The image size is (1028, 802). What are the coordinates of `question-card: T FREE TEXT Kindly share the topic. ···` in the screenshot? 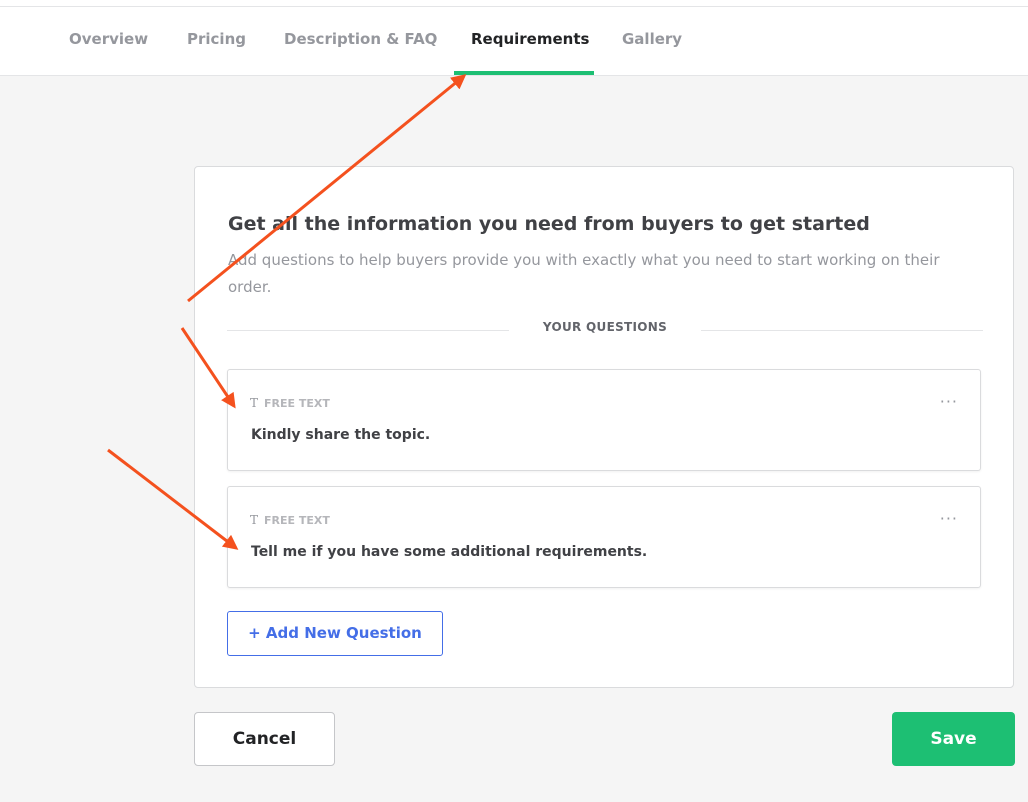 It's located at (604, 420).